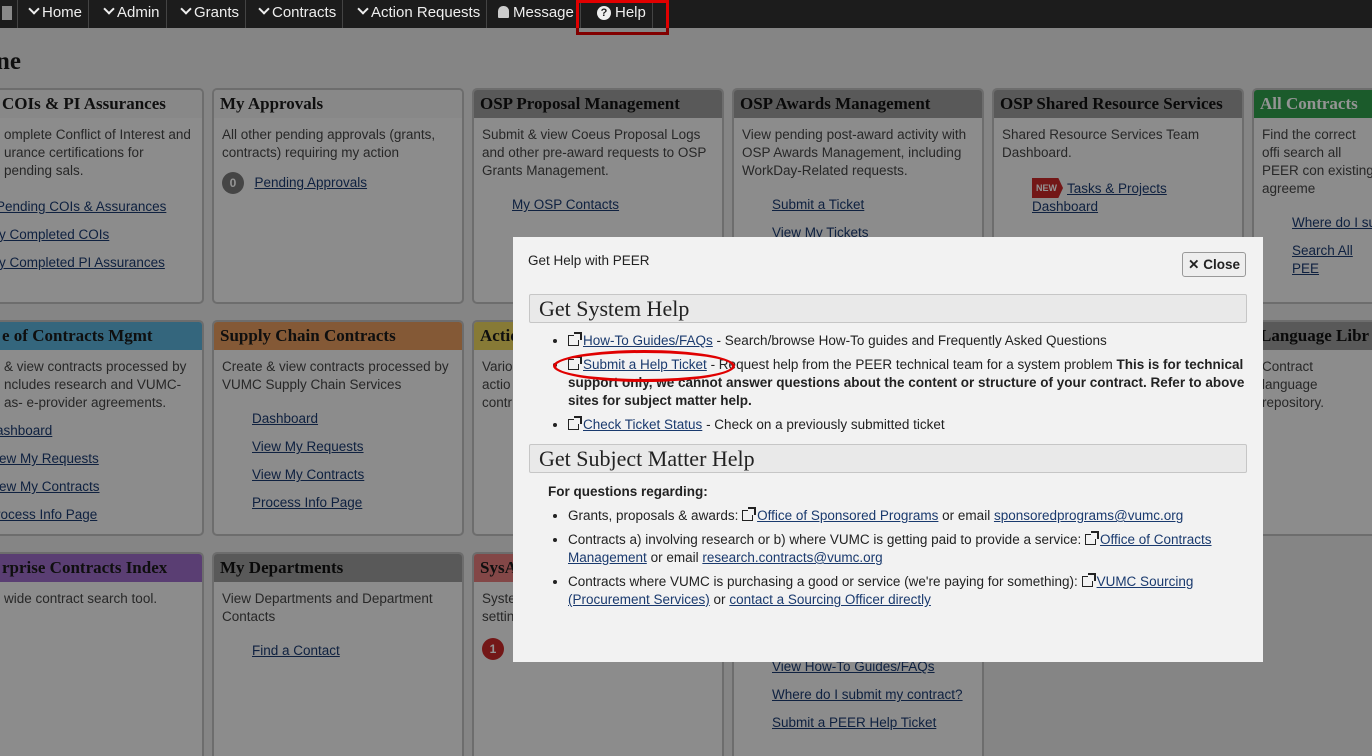 Image resolution: width=1372 pixels, height=756 pixels. Describe the element at coordinates (648, 340) in the screenshot. I see `link-howto-guides: How-To Guides/FAQs` at that location.